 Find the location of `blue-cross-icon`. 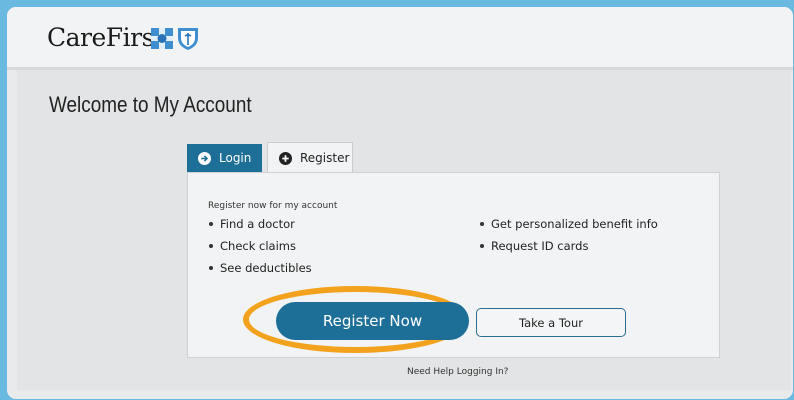

blue-cross-icon is located at coordinates (162, 38).